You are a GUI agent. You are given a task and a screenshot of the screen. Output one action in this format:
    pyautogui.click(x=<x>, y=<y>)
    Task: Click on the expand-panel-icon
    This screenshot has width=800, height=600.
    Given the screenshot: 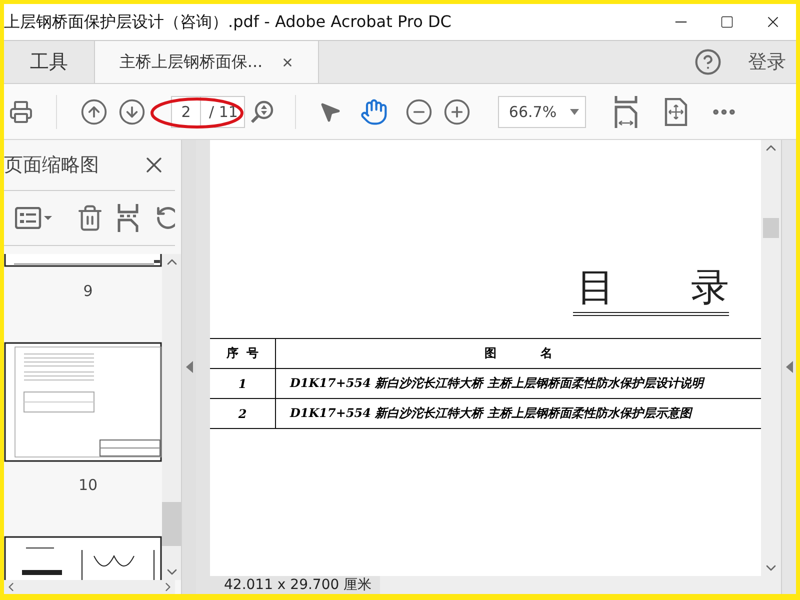 What is the action you would take?
    pyautogui.click(x=789, y=367)
    